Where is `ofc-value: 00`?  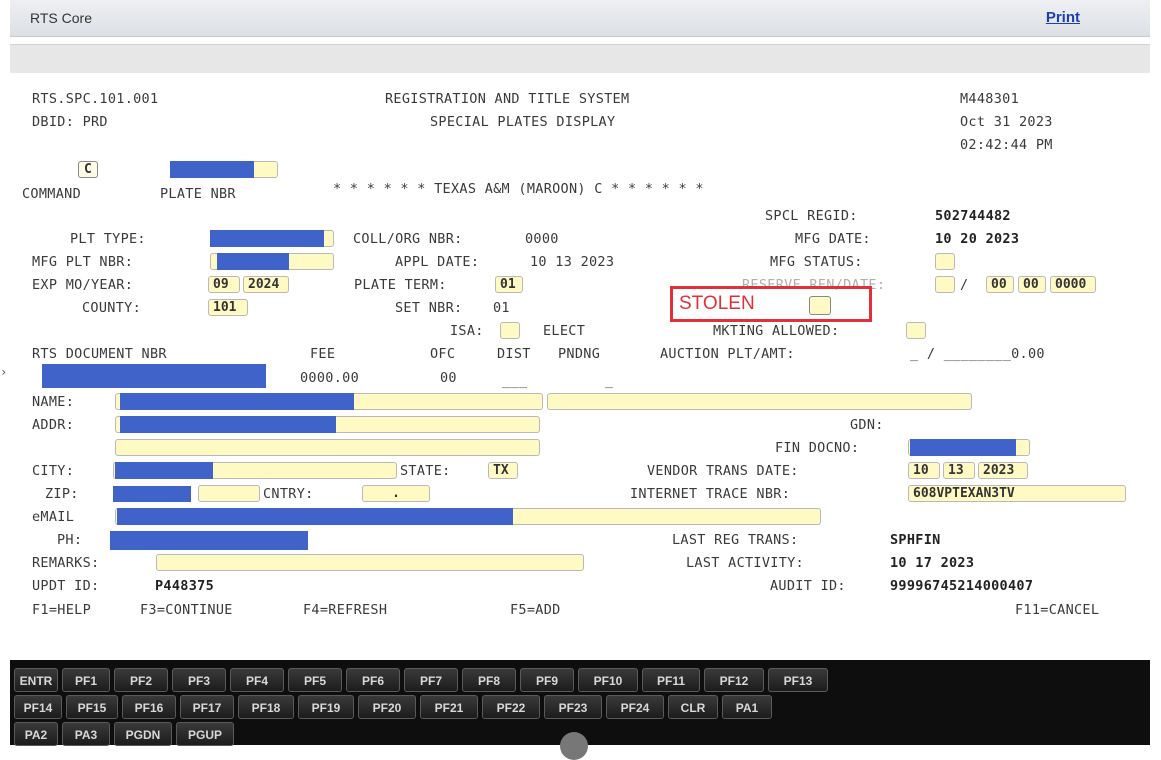 ofc-value: 00 is located at coordinates (448, 378).